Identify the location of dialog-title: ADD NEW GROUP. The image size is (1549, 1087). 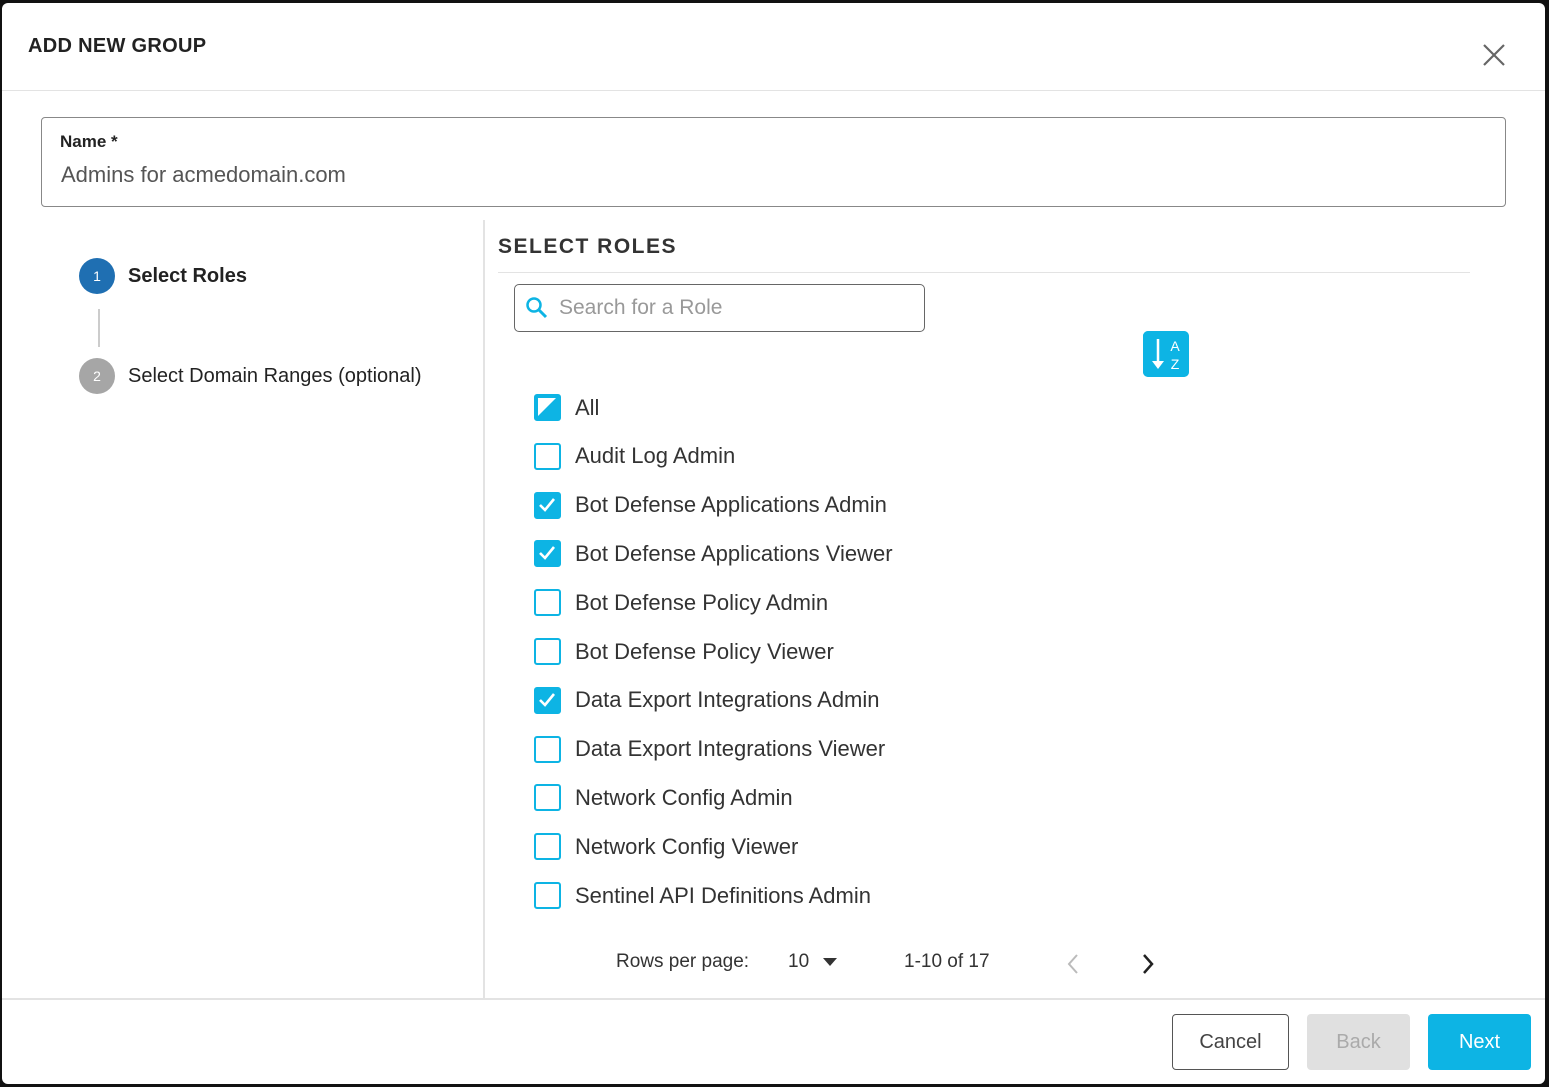
(117, 46).